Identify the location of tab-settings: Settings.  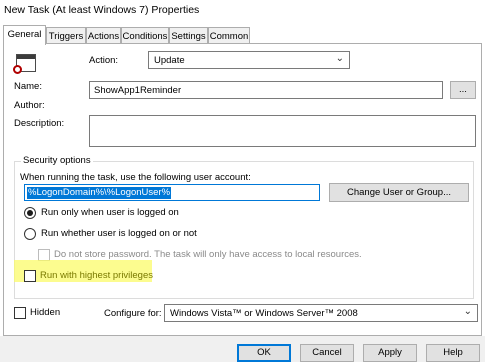
(188, 35).